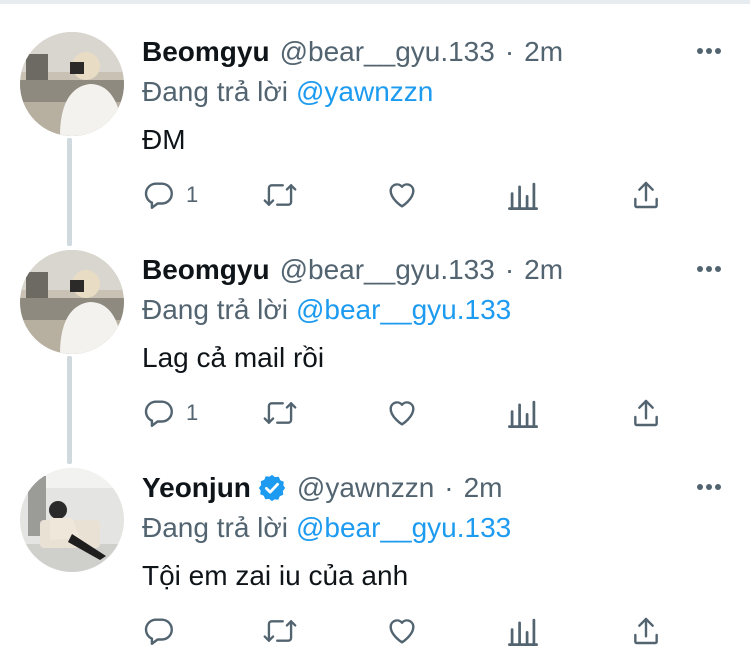  Describe the element at coordinates (275, 575) in the screenshot. I see `tweet-text: Tội em zai iu của anh` at that location.